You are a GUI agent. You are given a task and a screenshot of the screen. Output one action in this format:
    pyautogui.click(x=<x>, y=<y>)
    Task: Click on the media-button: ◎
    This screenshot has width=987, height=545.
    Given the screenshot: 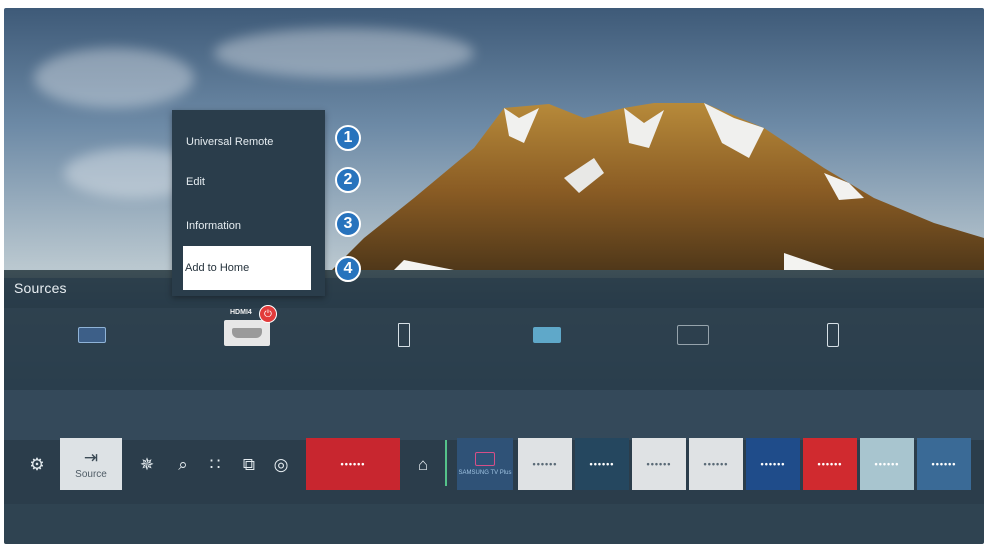 What is the action you would take?
    pyautogui.click(x=281, y=464)
    